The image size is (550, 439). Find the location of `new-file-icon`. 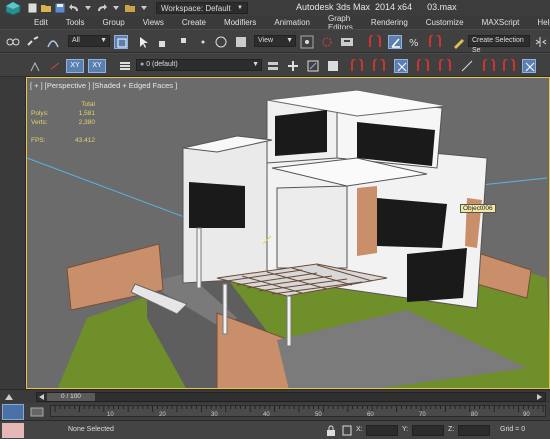

new-file-icon is located at coordinates (32, 8).